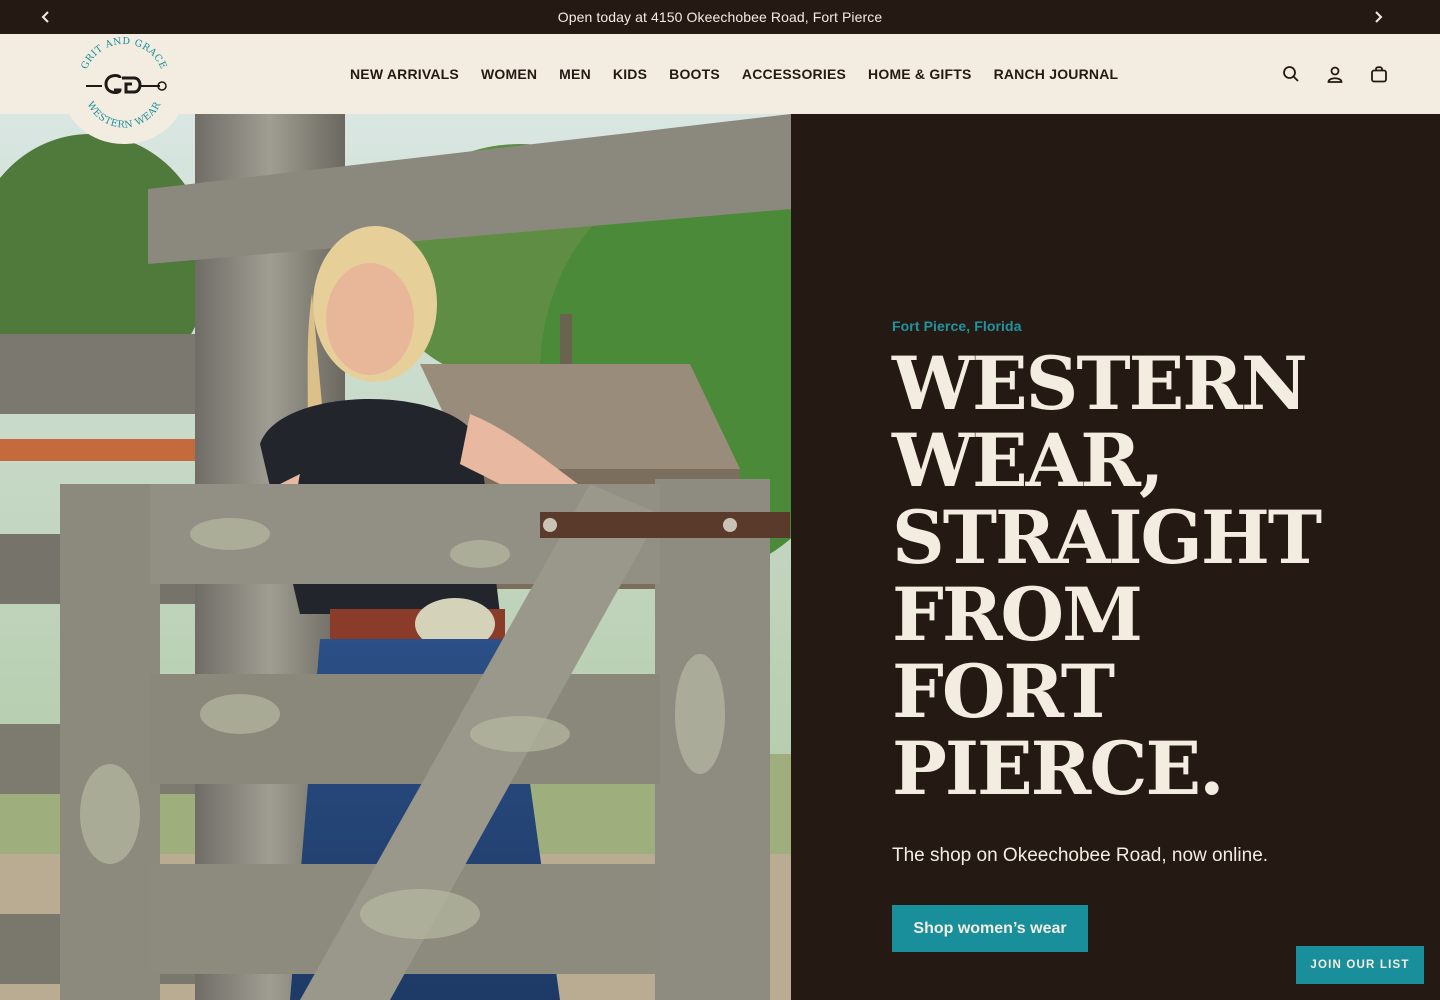  What do you see at coordinates (630, 74) in the screenshot?
I see `nav-item-kids: KIDS` at bounding box center [630, 74].